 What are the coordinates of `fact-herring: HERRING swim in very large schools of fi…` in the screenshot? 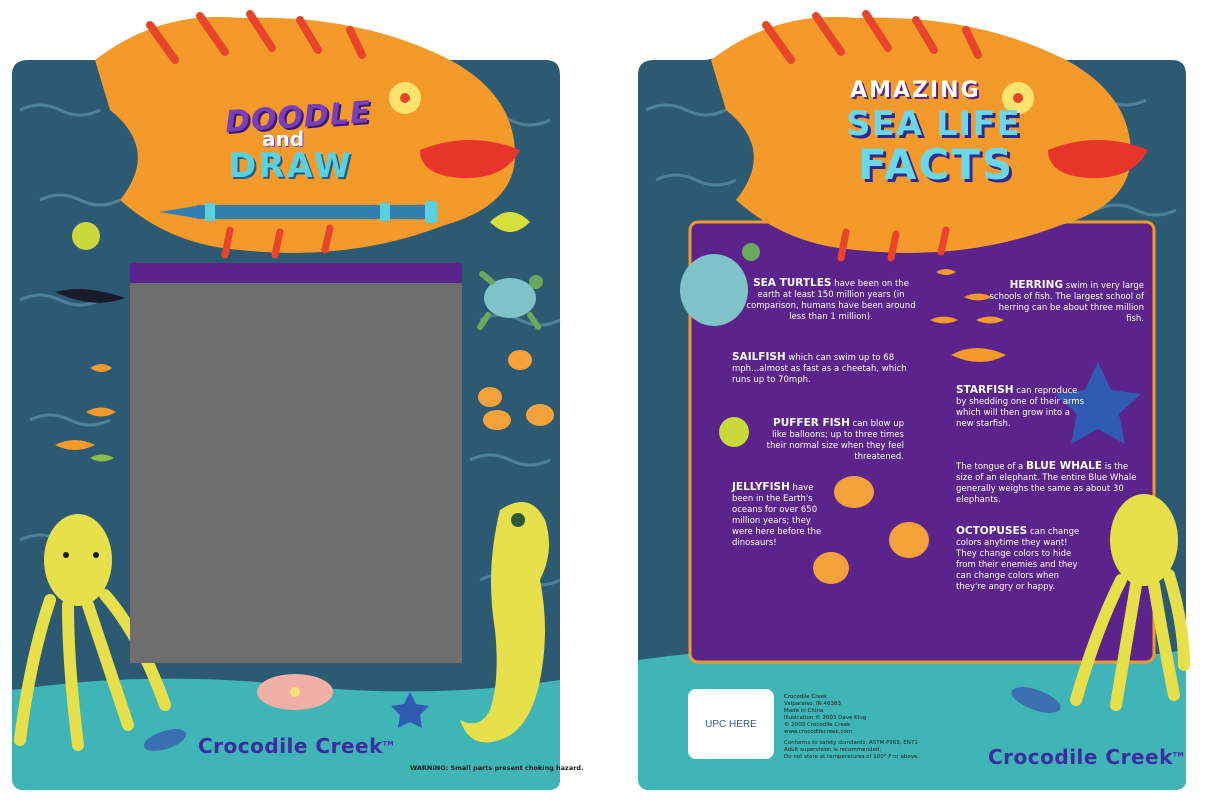 It's located at (1064, 302).